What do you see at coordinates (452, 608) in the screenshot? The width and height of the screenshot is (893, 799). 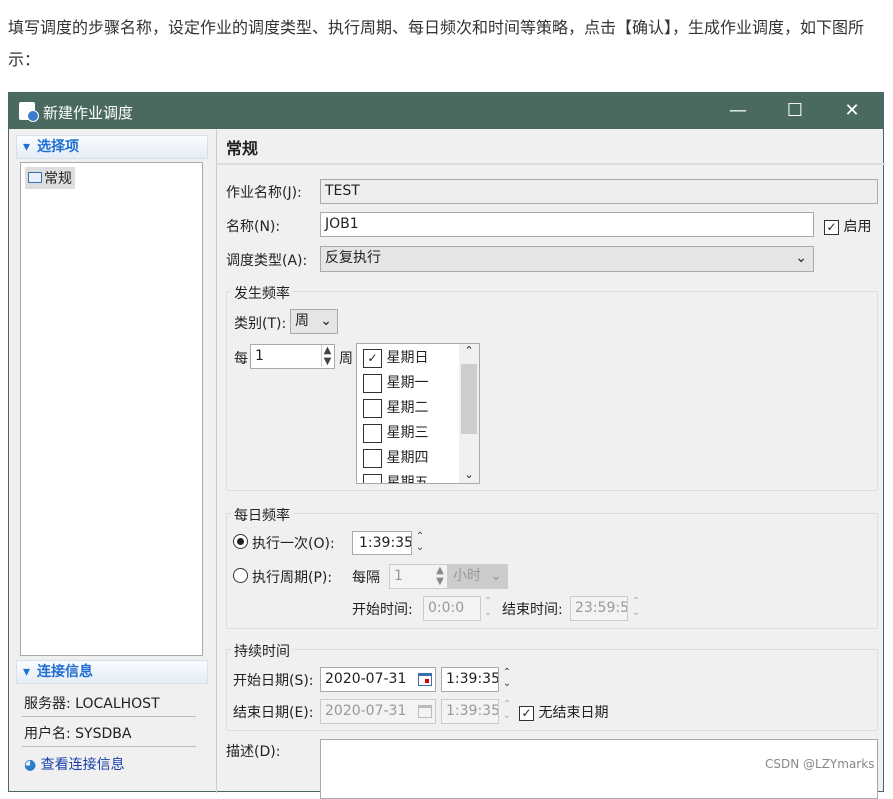 I see `start-time-field: 0:0:0` at bounding box center [452, 608].